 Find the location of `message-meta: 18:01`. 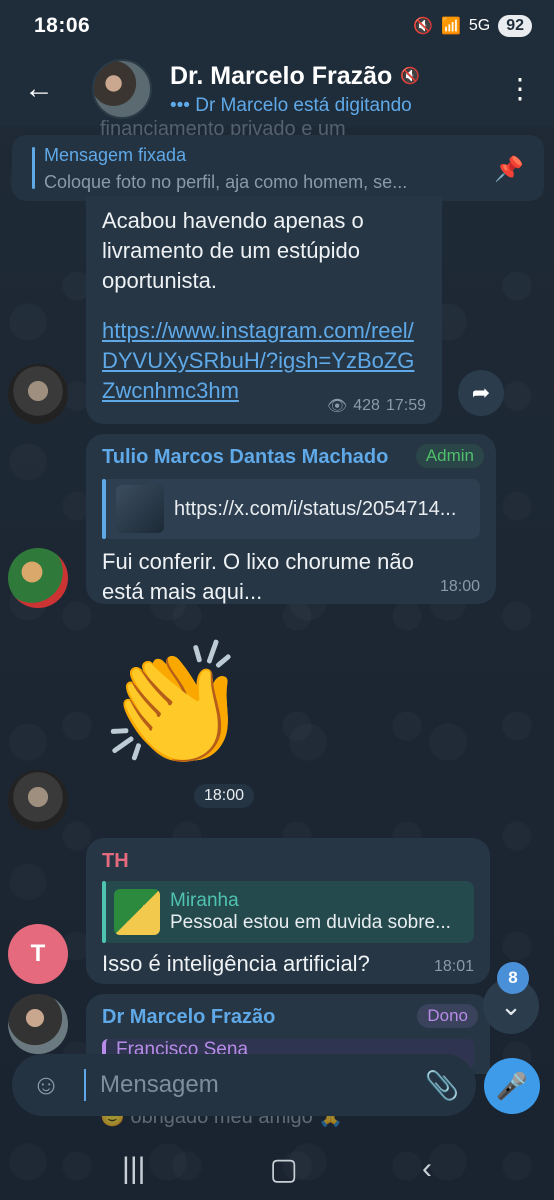

message-meta: 18:01 is located at coordinates (454, 967).